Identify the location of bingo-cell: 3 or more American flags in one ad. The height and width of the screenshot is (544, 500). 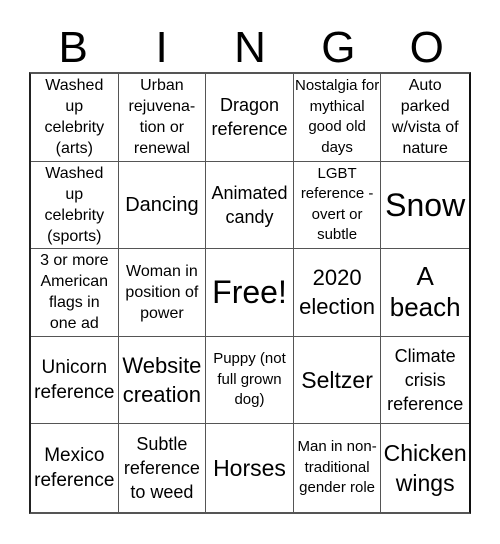
(75, 293).